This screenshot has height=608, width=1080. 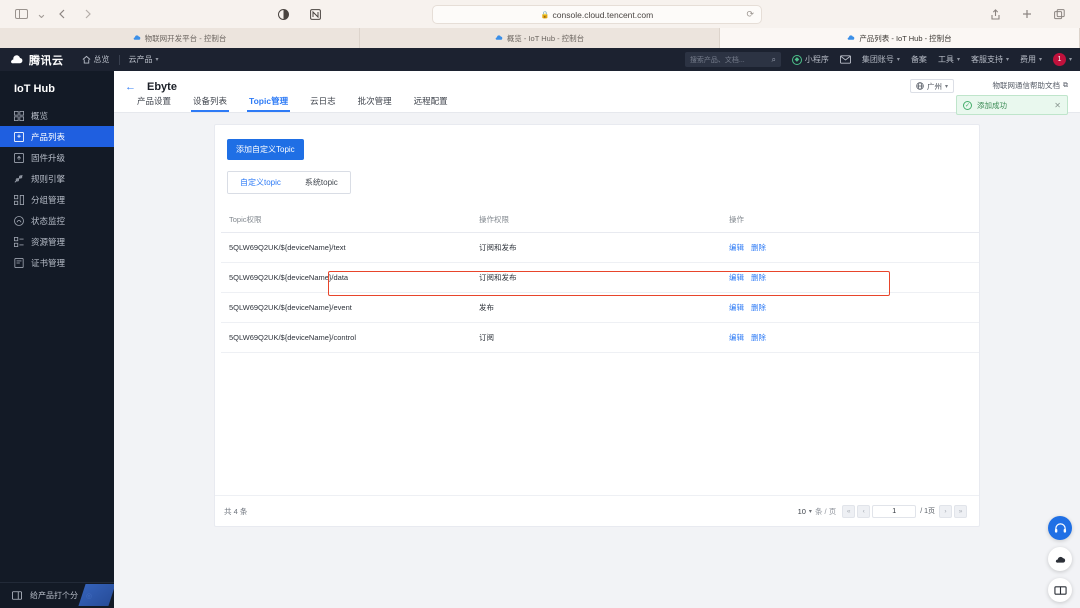 I want to click on sidebar-item-product-list: 产品列表, so click(x=57, y=136).